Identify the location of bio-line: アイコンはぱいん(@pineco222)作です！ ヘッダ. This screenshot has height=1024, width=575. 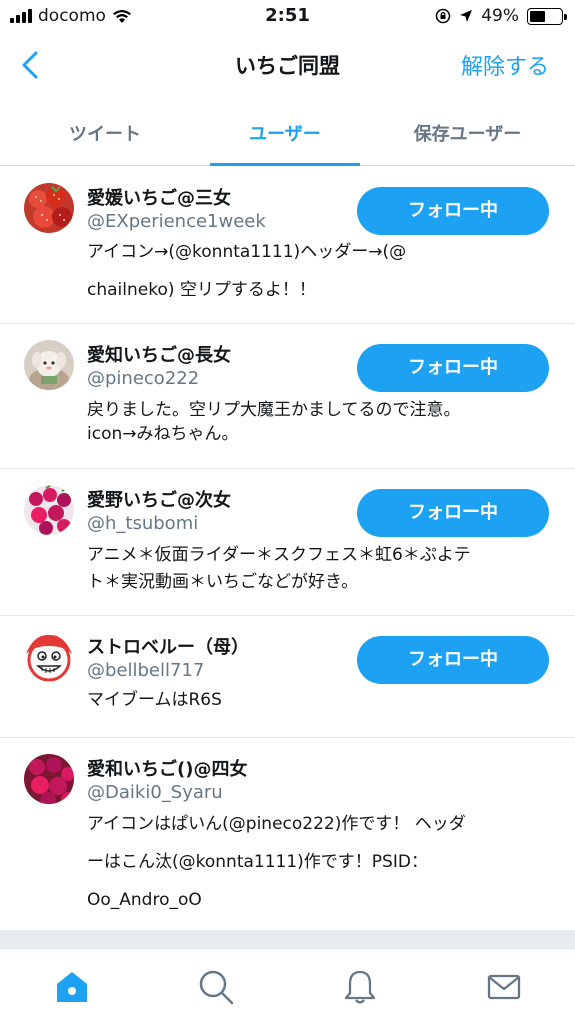
(276, 824).